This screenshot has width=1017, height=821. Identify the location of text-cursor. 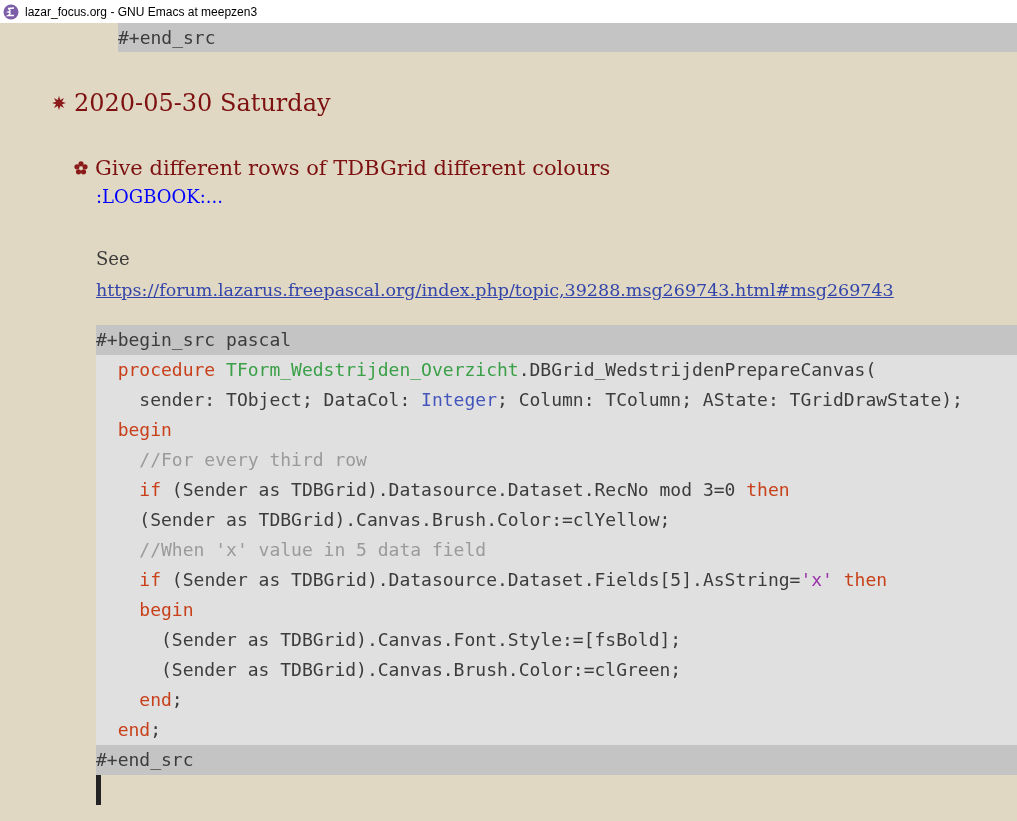
(98, 790).